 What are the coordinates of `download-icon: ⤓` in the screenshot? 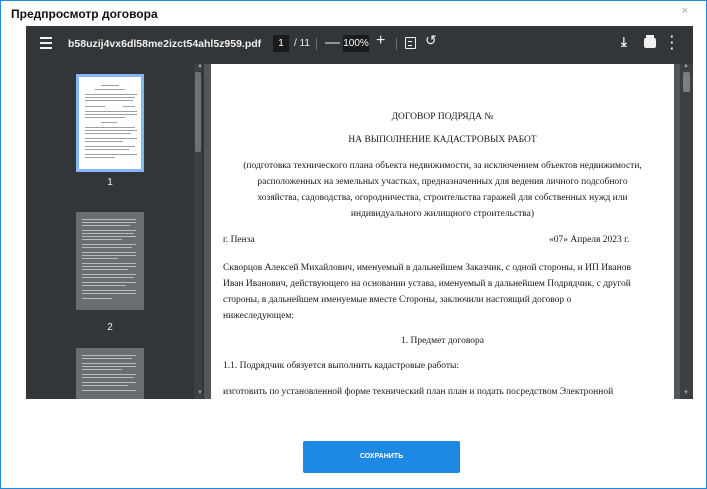 It's located at (624, 42).